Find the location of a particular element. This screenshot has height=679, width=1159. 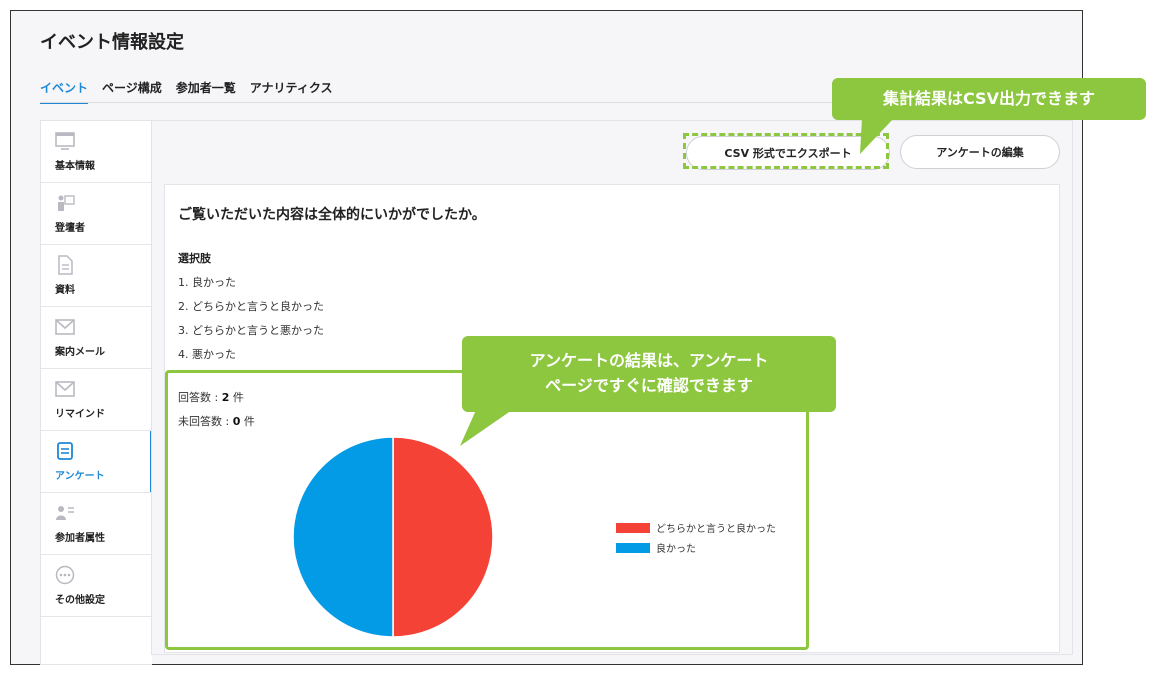

results-callout: アンケートの結果は、アンケート ページですぐに確認できます is located at coordinates (649, 374).